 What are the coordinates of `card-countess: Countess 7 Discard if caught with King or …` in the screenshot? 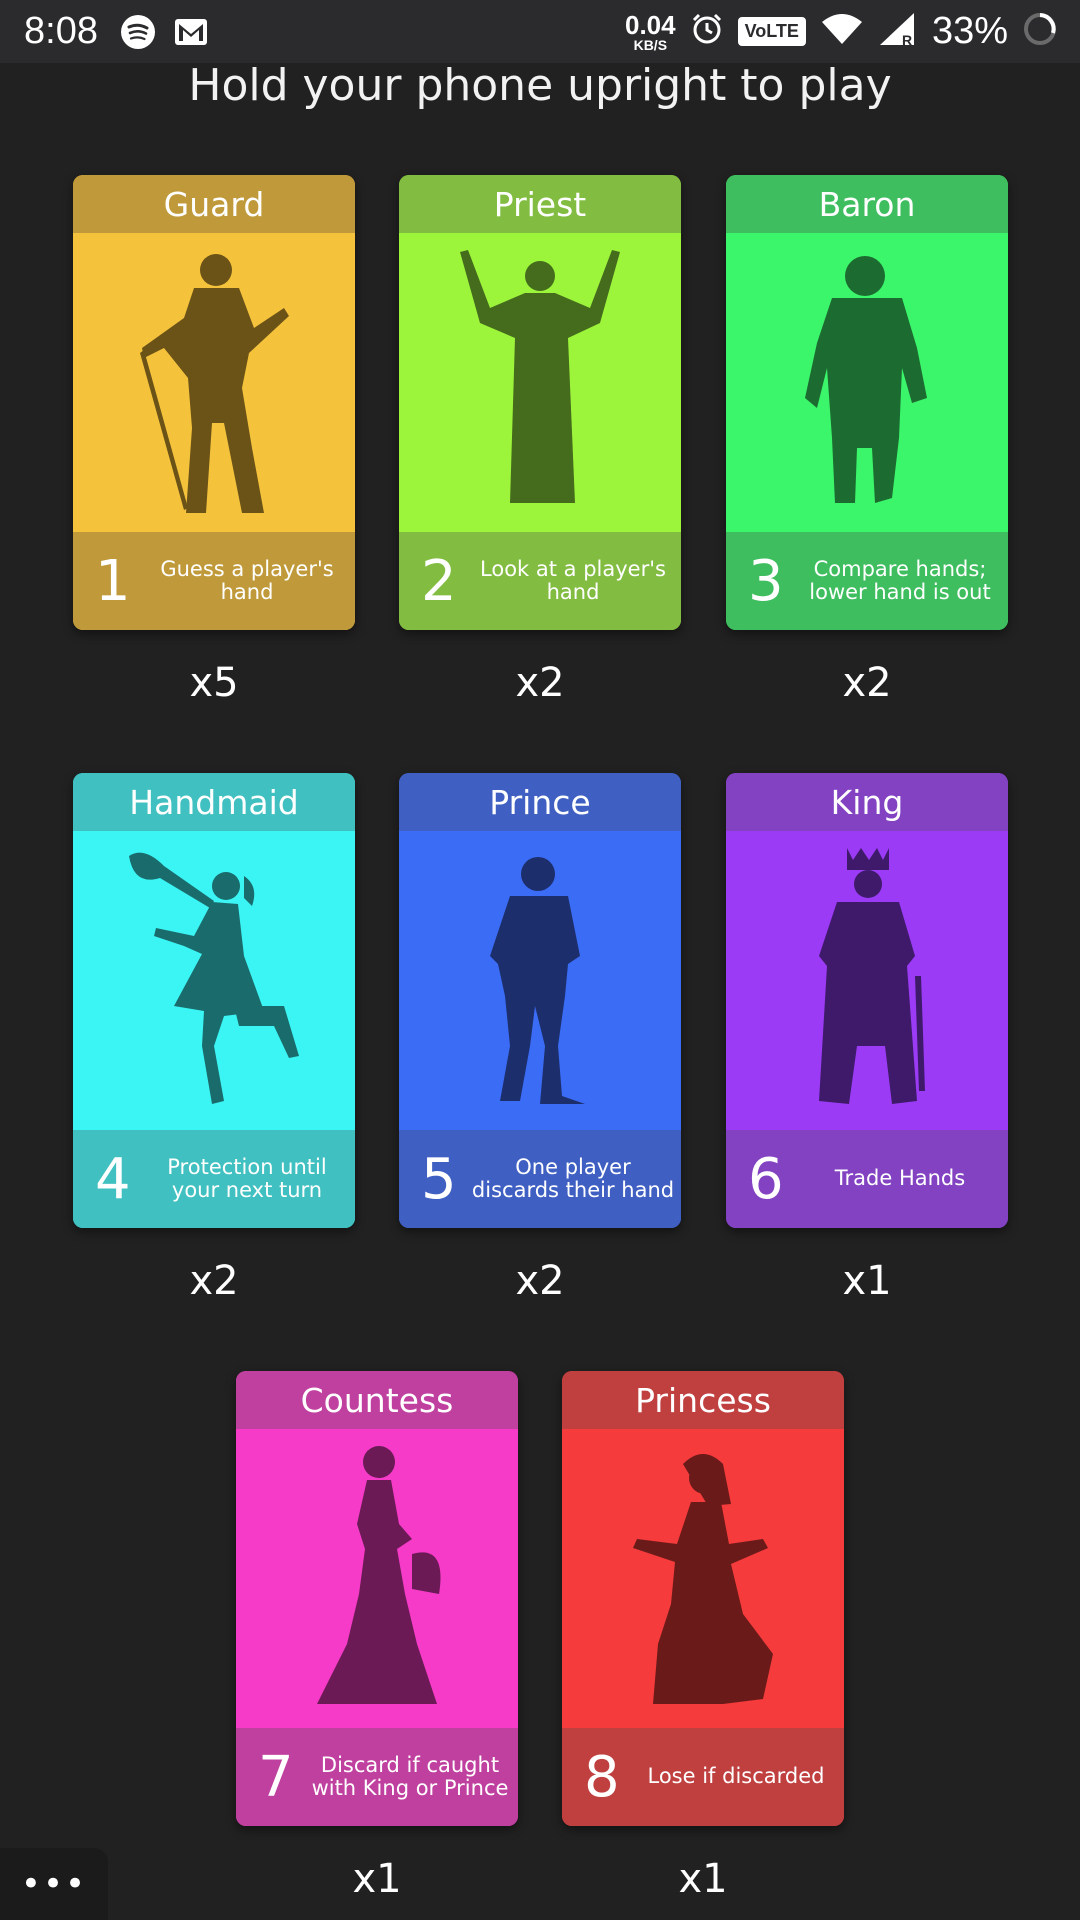 It's located at (377, 1598).